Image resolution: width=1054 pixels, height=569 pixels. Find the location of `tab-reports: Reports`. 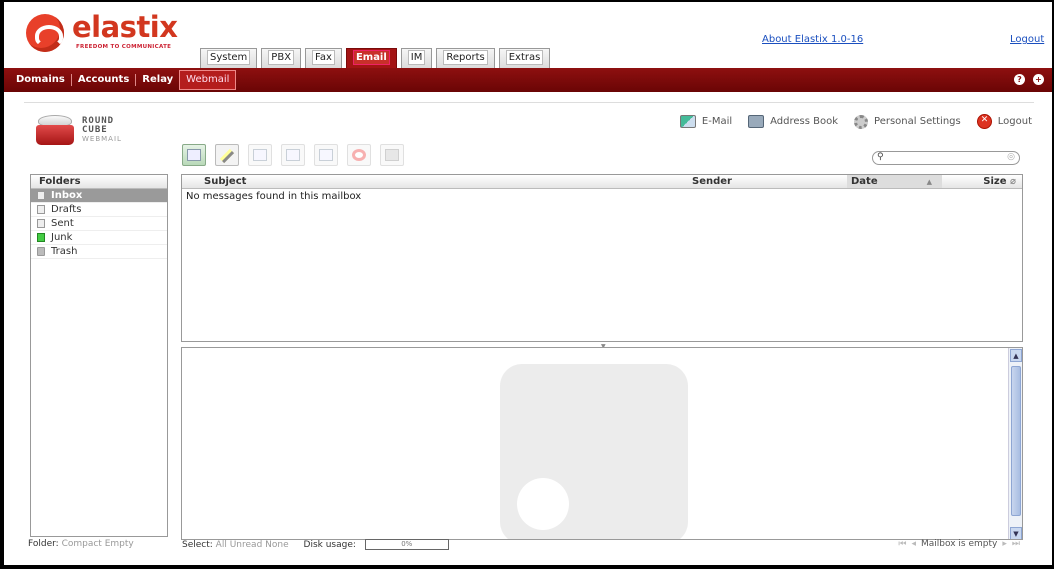

tab-reports: Reports is located at coordinates (465, 58).